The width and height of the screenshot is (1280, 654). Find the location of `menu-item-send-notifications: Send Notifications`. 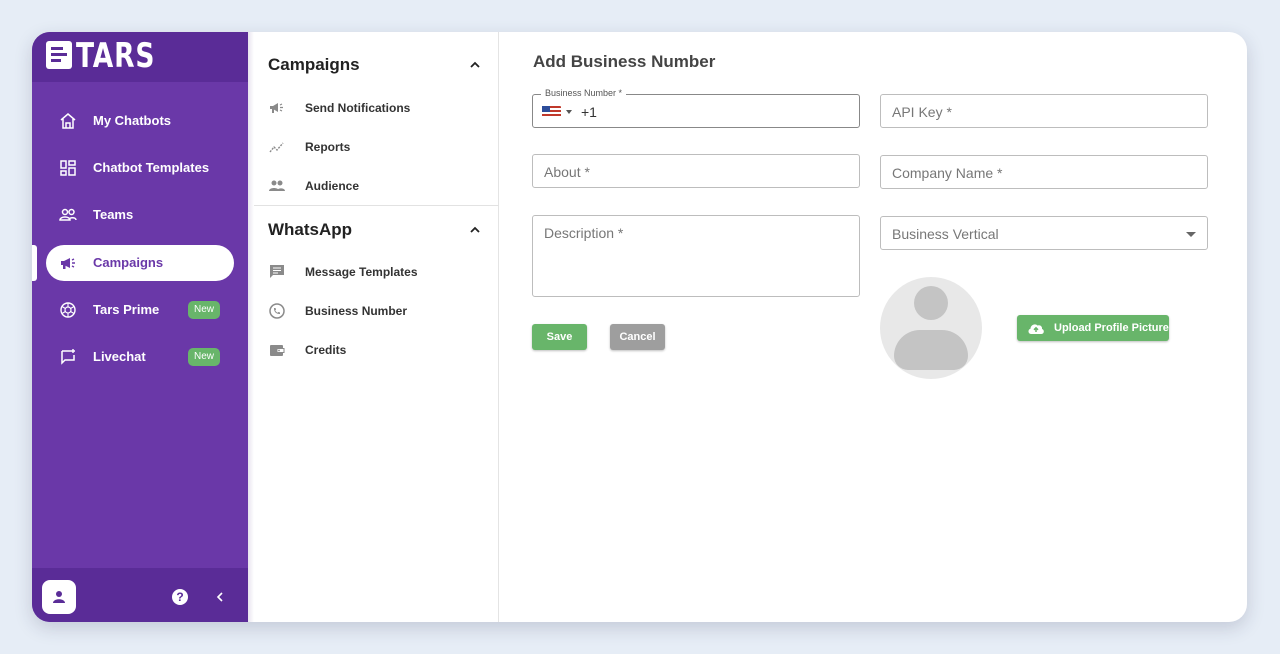

menu-item-send-notifications: Send Notifications is located at coordinates (376, 108).